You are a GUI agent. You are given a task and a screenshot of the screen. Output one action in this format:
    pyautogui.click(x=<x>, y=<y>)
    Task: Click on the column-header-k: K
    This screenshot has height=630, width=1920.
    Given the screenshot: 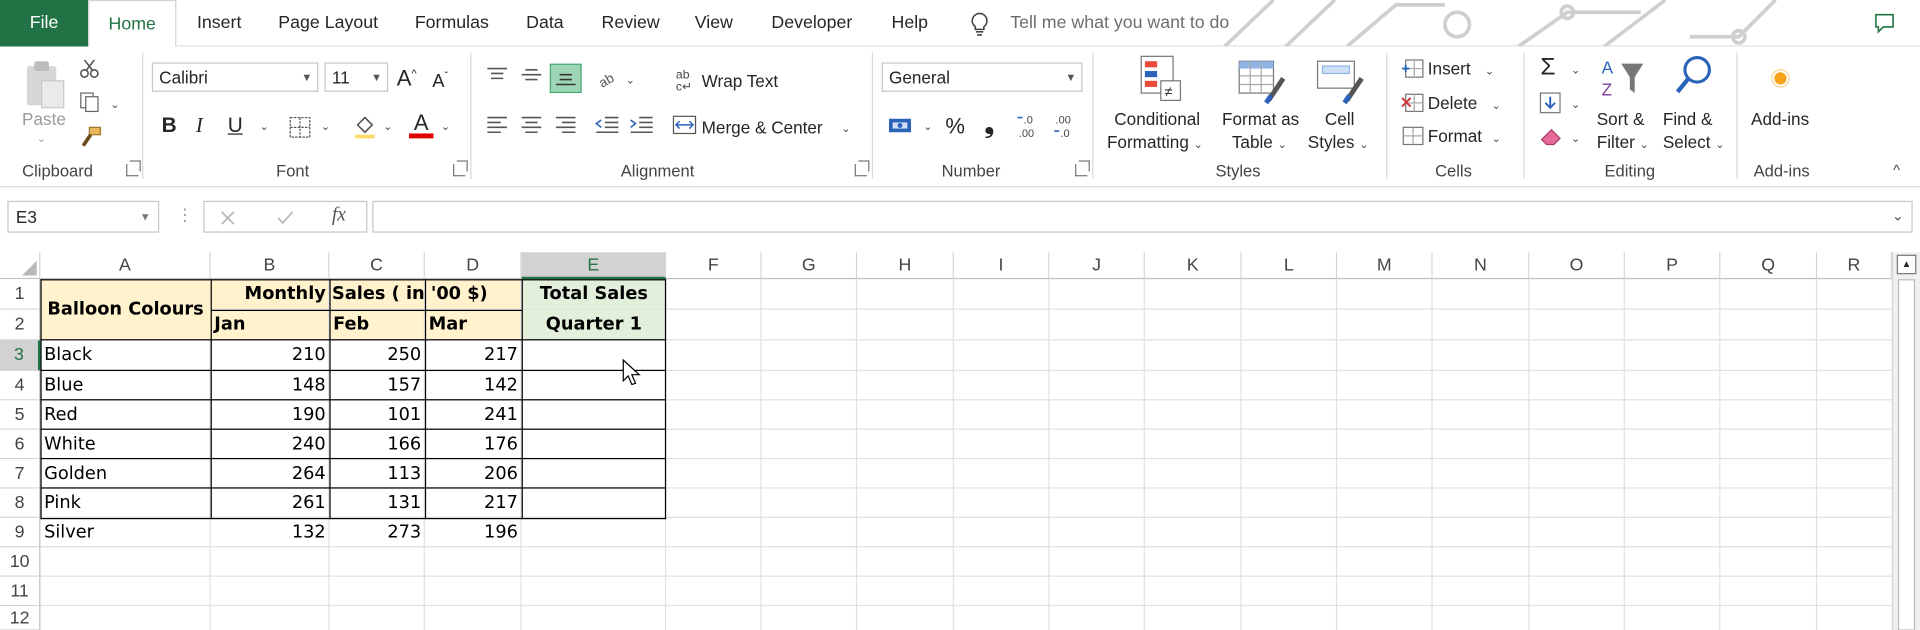 What is the action you would take?
    pyautogui.click(x=1193, y=266)
    